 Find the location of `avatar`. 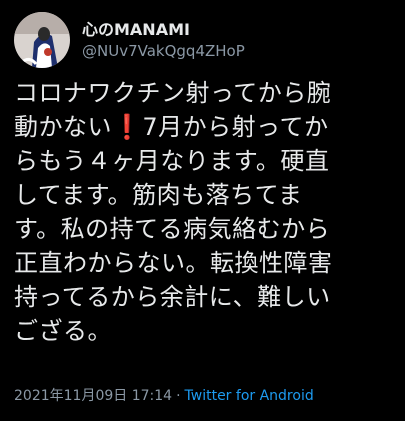

avatar is located at coordinates (42, 40).